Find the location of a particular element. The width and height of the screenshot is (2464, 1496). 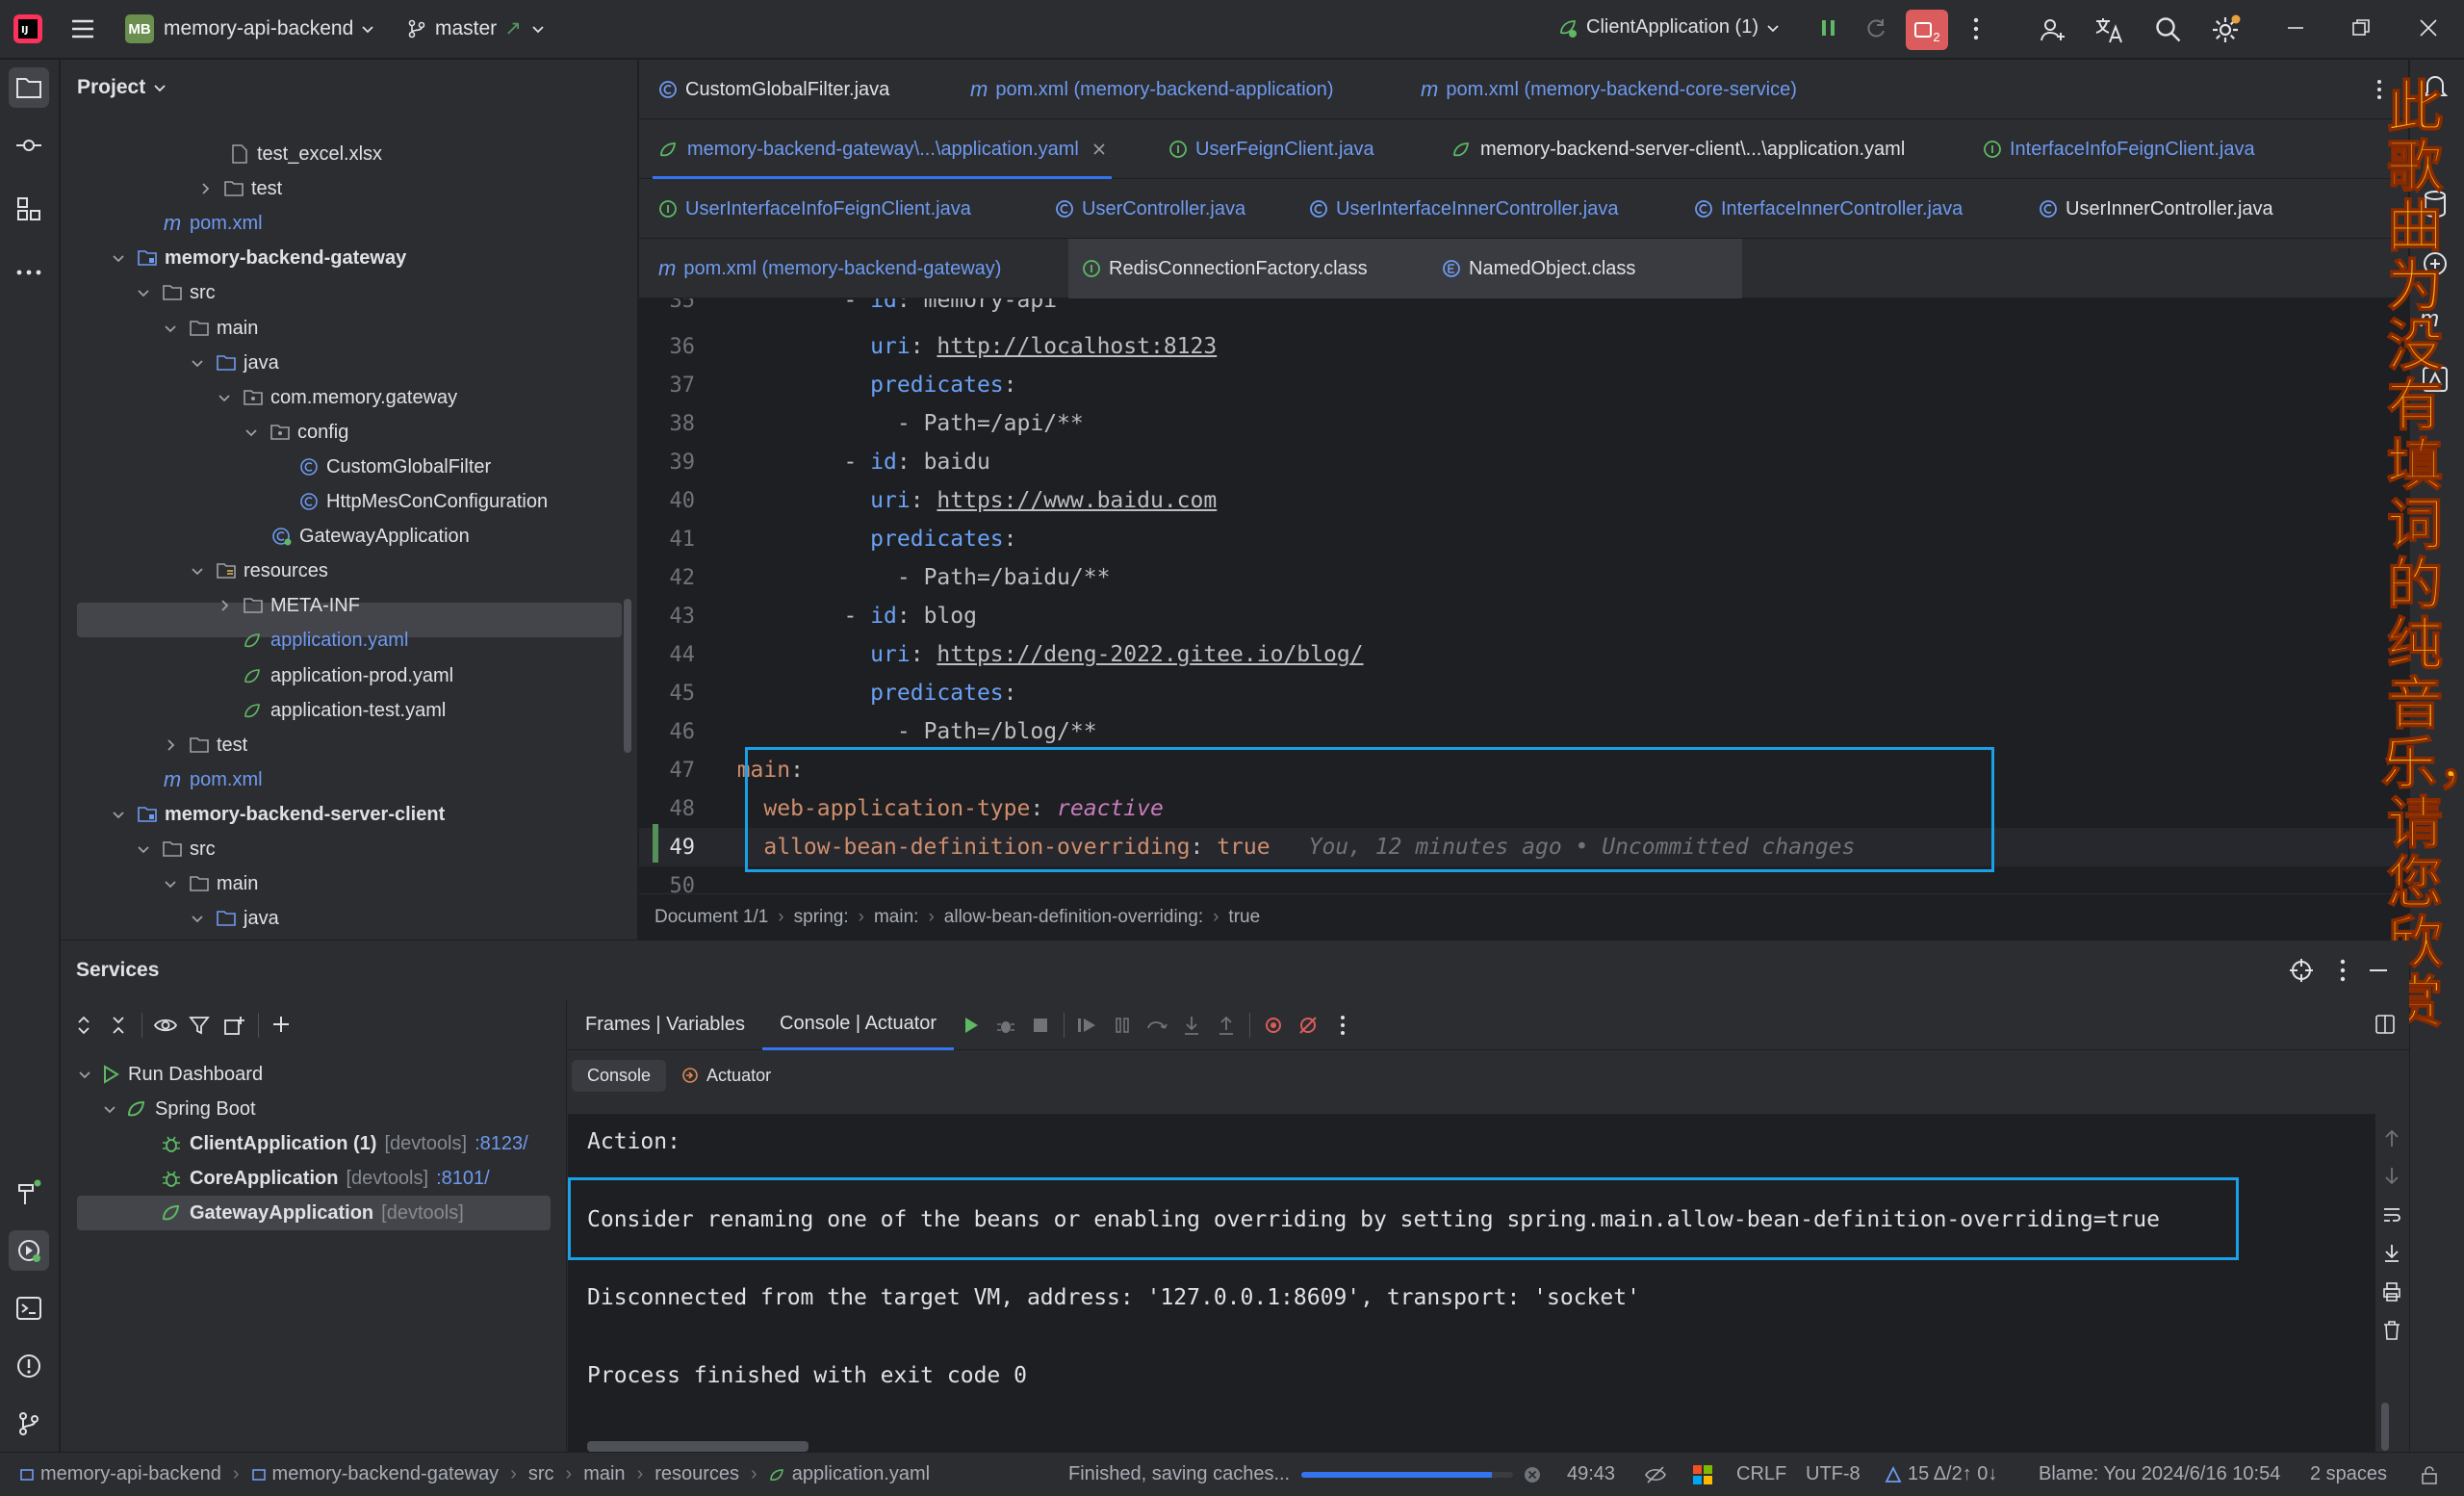

tree-item-package: com.memory.gateway is located at coordinates (337, 397).